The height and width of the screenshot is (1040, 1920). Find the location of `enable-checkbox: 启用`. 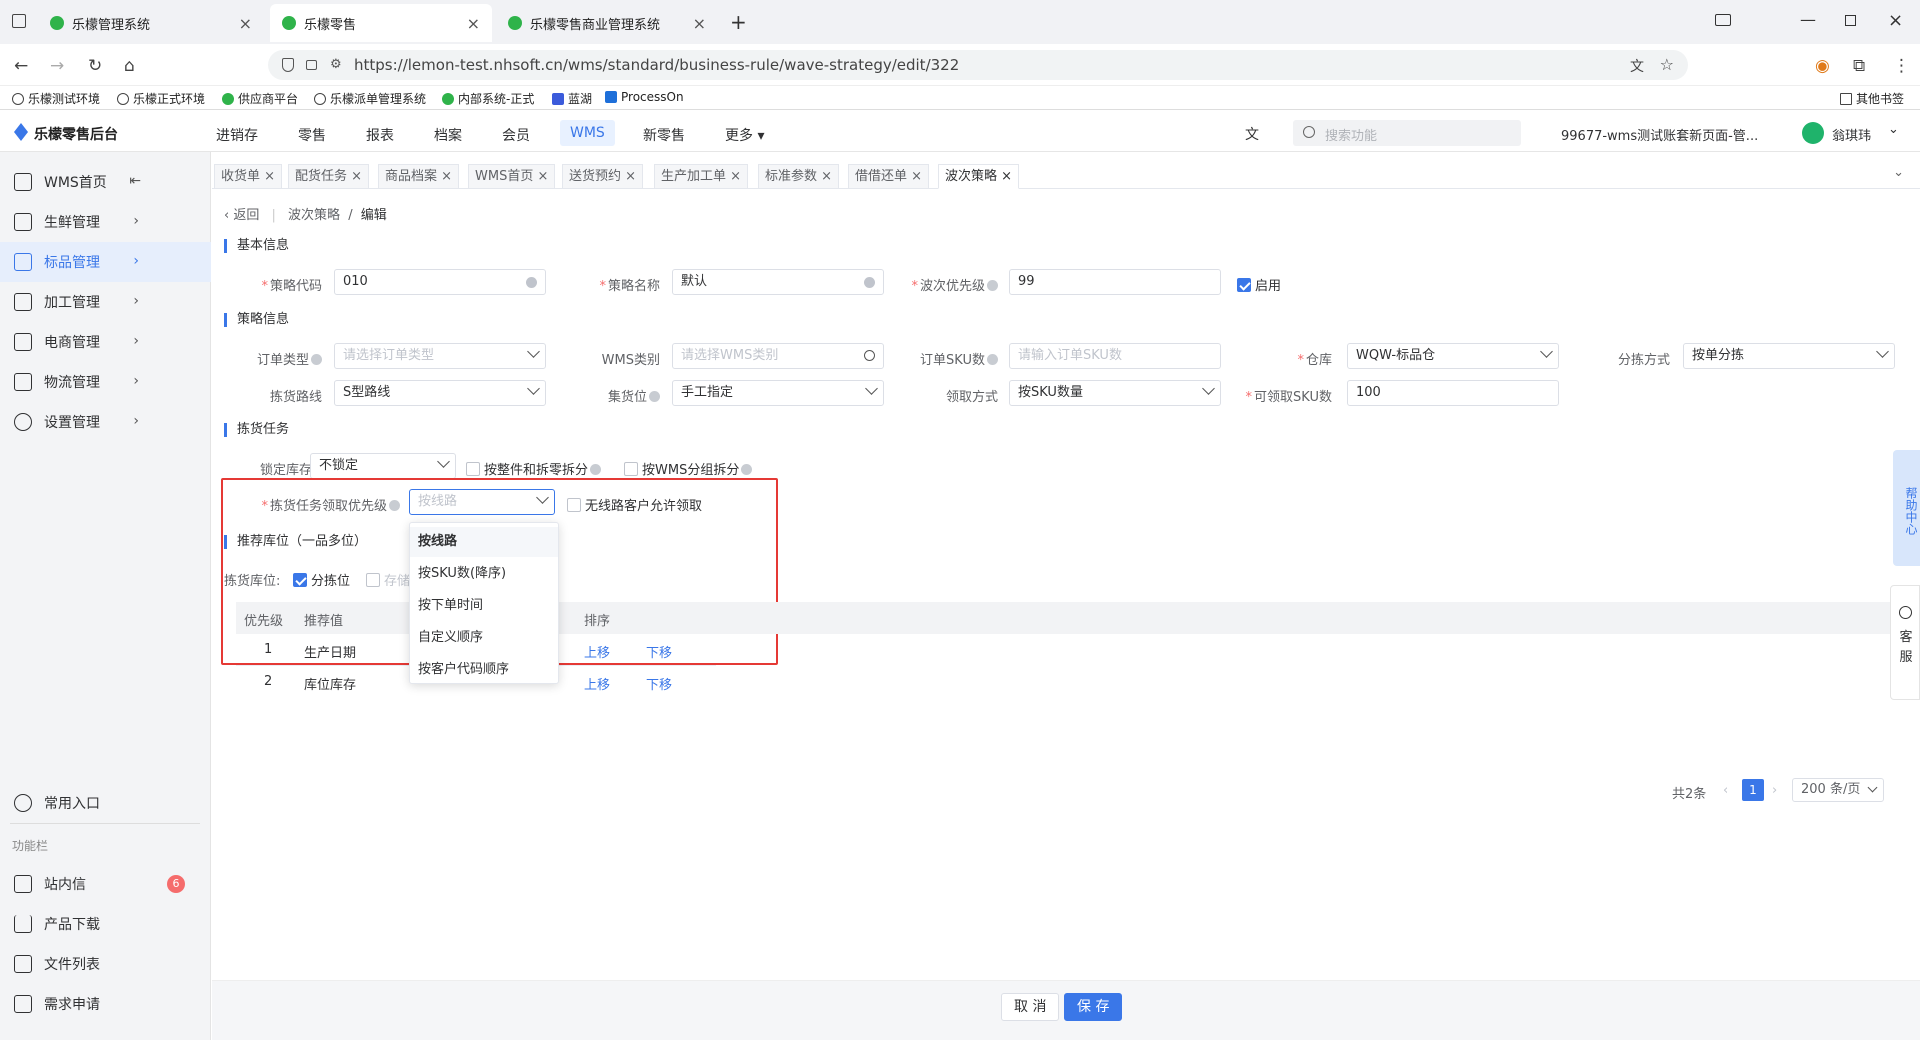

enable-checkbox: 启用 is located at coordinates (1259, 284).